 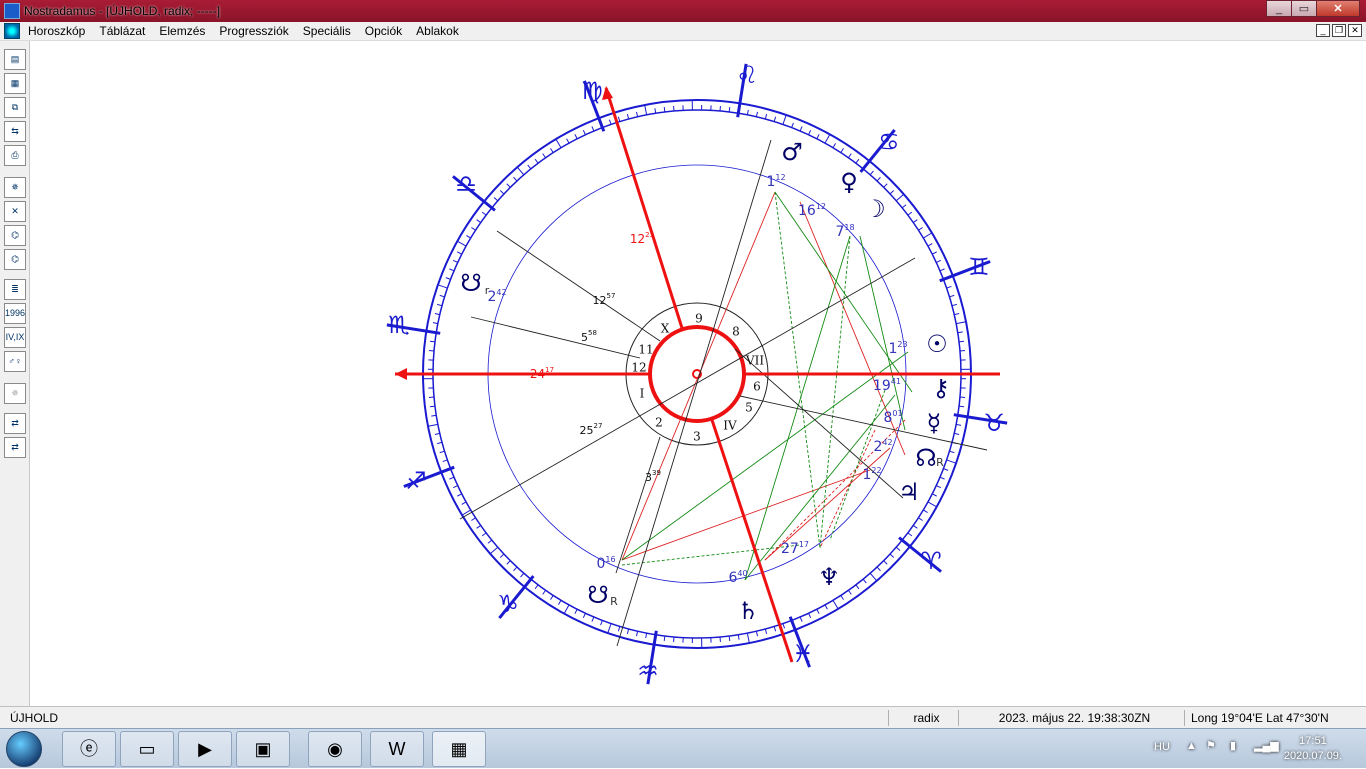 I want to click on house-number: VII, so click(x=754, y=361).